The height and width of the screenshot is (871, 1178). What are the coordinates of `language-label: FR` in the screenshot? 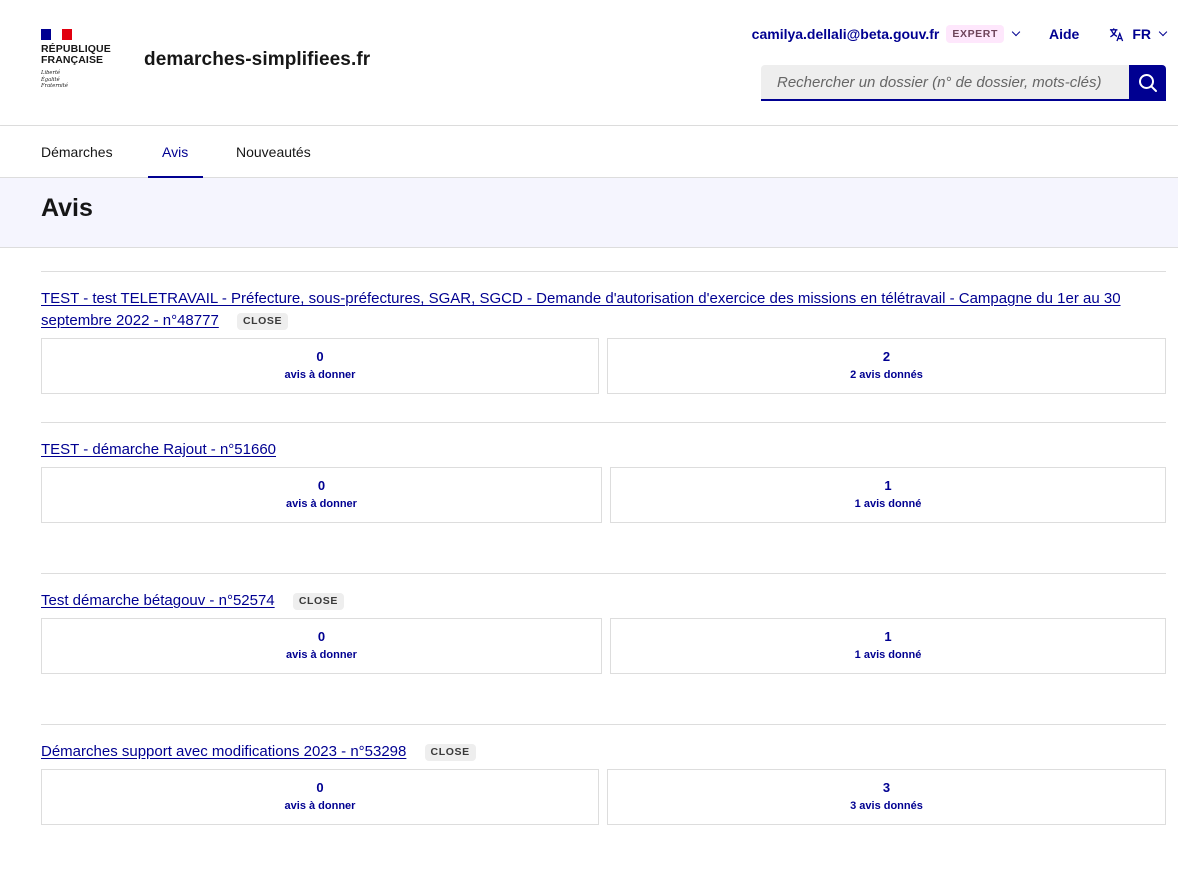 It's located at (1141, 34).